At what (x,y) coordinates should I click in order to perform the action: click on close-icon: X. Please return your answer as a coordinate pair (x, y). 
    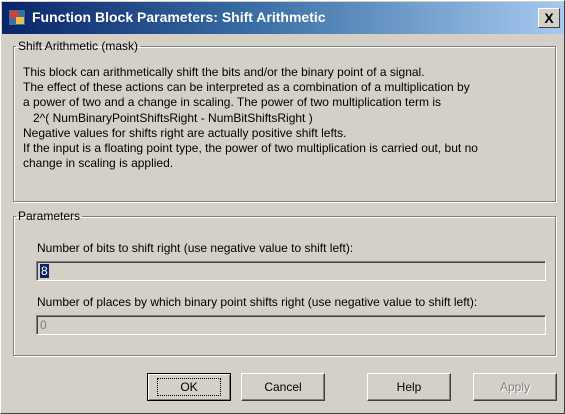
    Looking at the image, I should click on (549, 18).